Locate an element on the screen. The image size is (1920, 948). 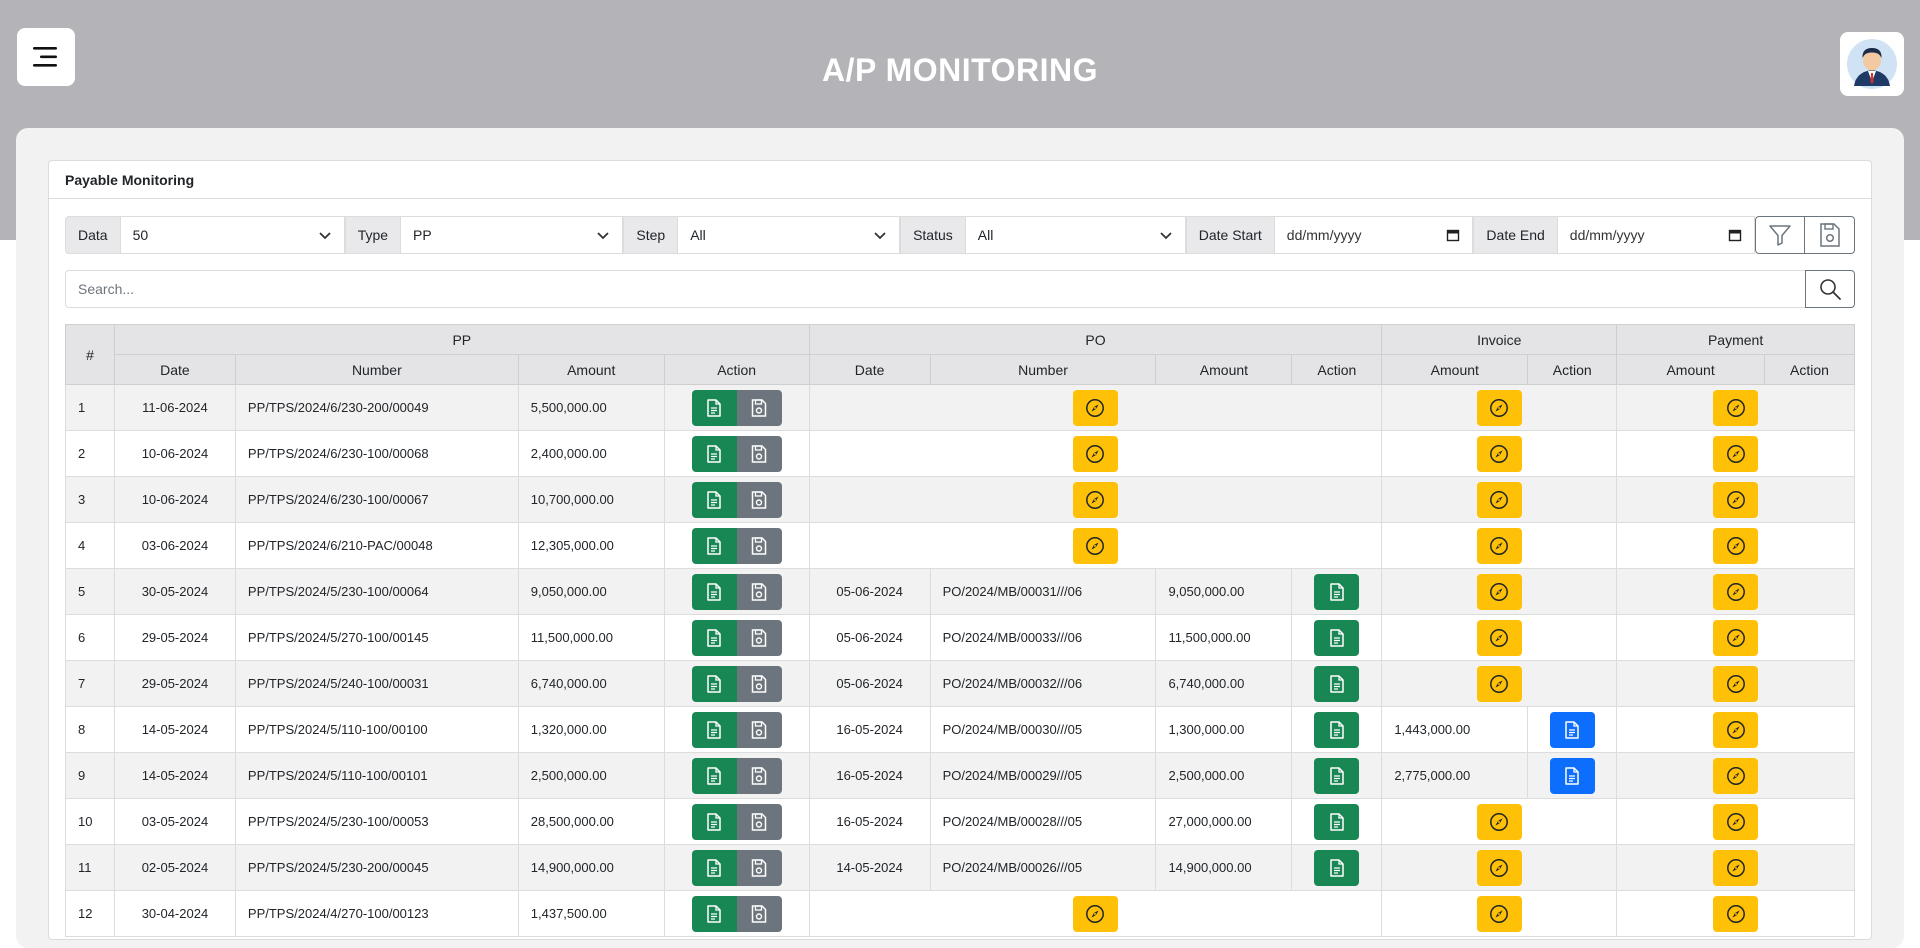
pp-number-cell: PP/TPS/2024/5/230-100/00053 is located at coordinates (376, 821).